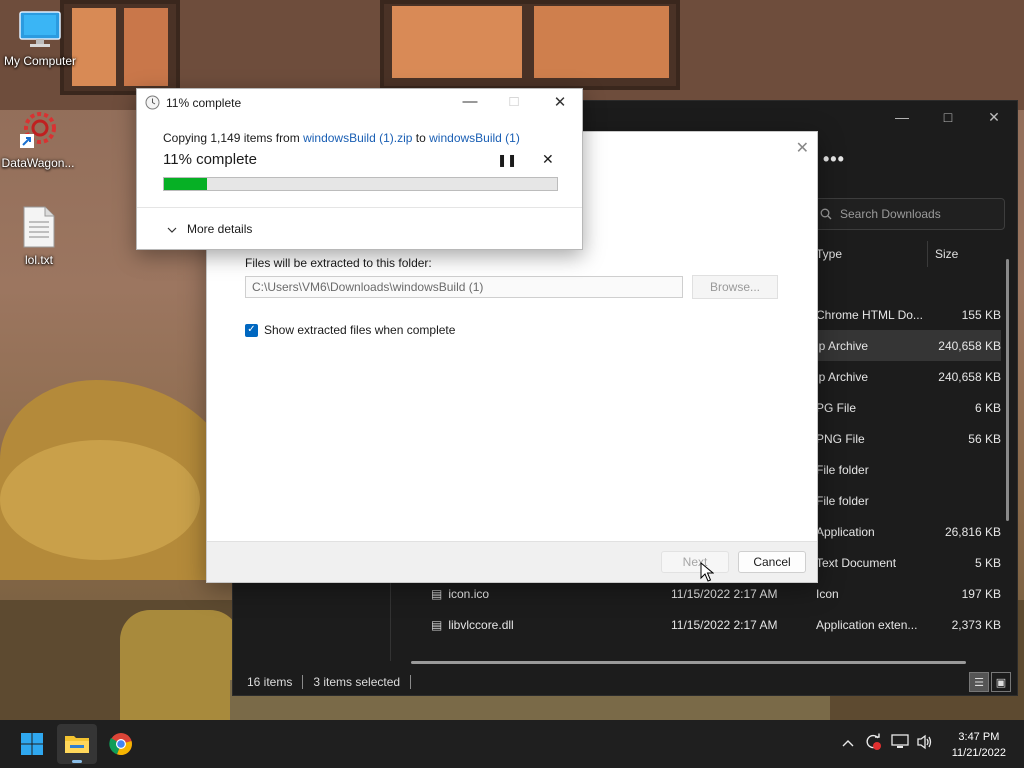  I want to click on chrome-icon, so click(120, 744).